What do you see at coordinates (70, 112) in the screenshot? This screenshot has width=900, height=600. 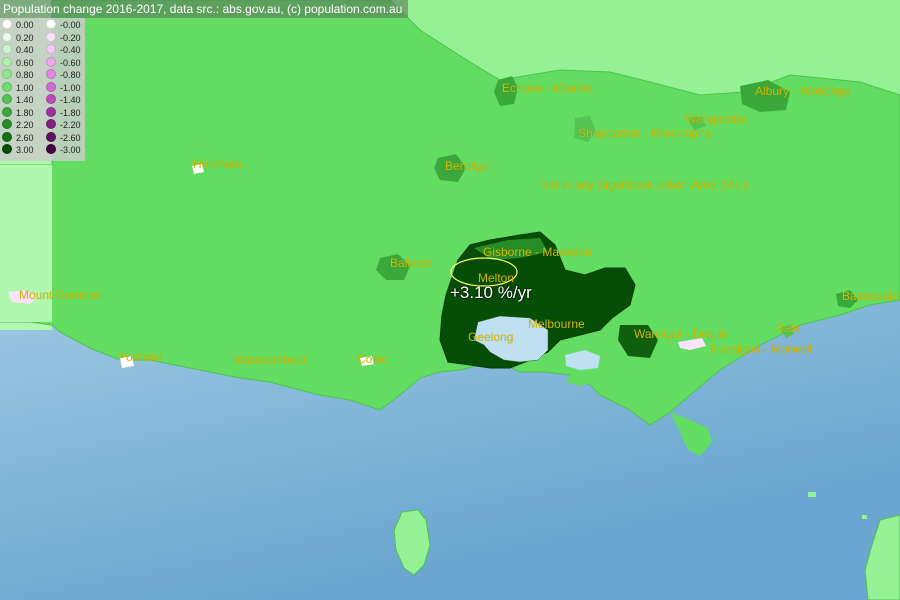 I see `legend-label: -1.80` at bounding box center [70, 112].